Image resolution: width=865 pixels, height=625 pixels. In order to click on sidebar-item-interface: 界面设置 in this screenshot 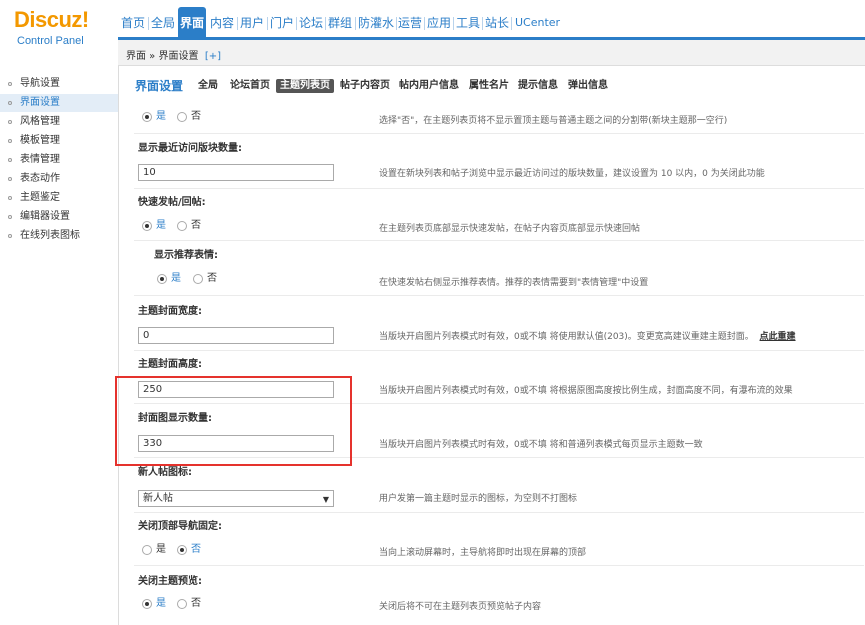, I will do `click(59, 103)`.